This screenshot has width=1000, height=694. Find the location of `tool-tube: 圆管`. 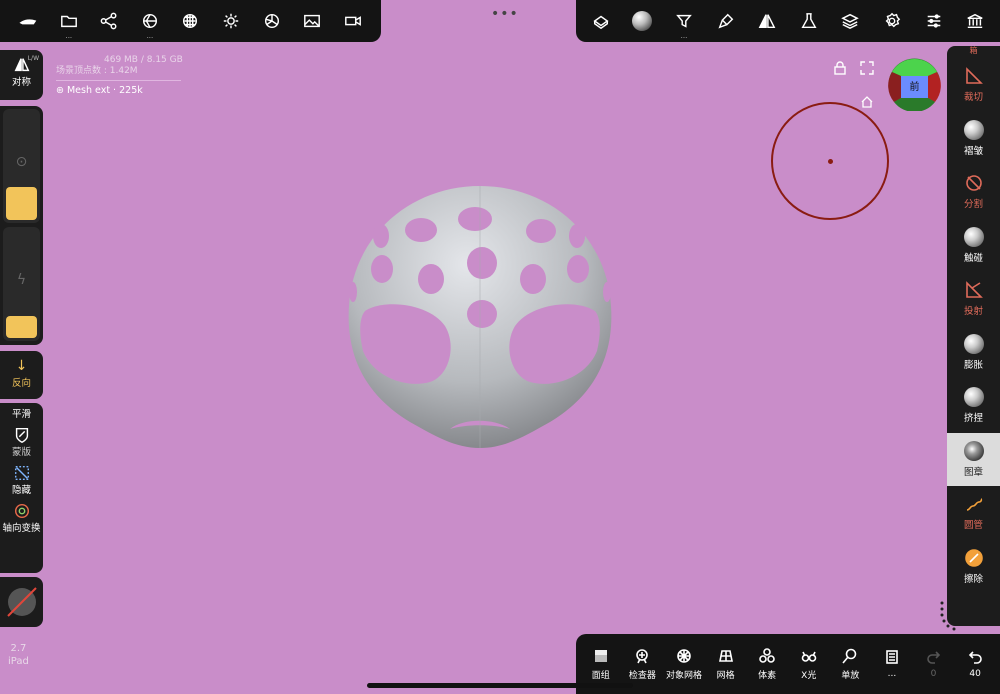

tool-tube: 圆管 is located at coordinates (973, 513).